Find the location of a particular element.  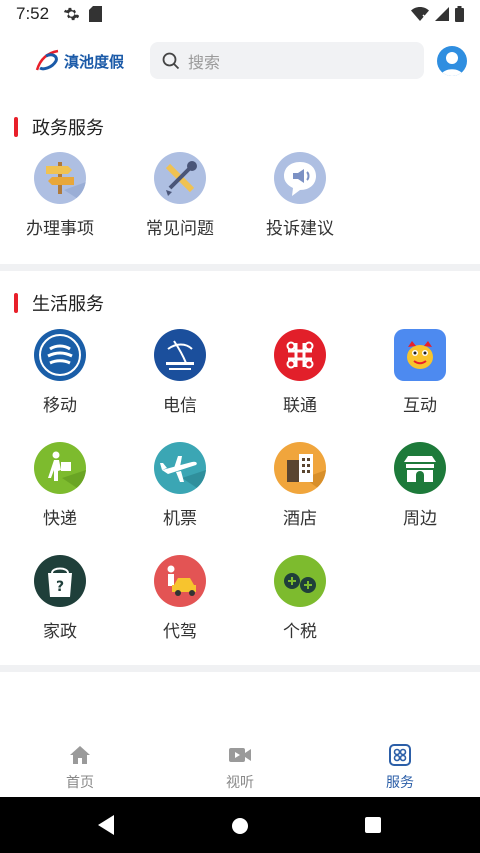

gov-section-header: 政务服务 is located at coordinates (59, 127).